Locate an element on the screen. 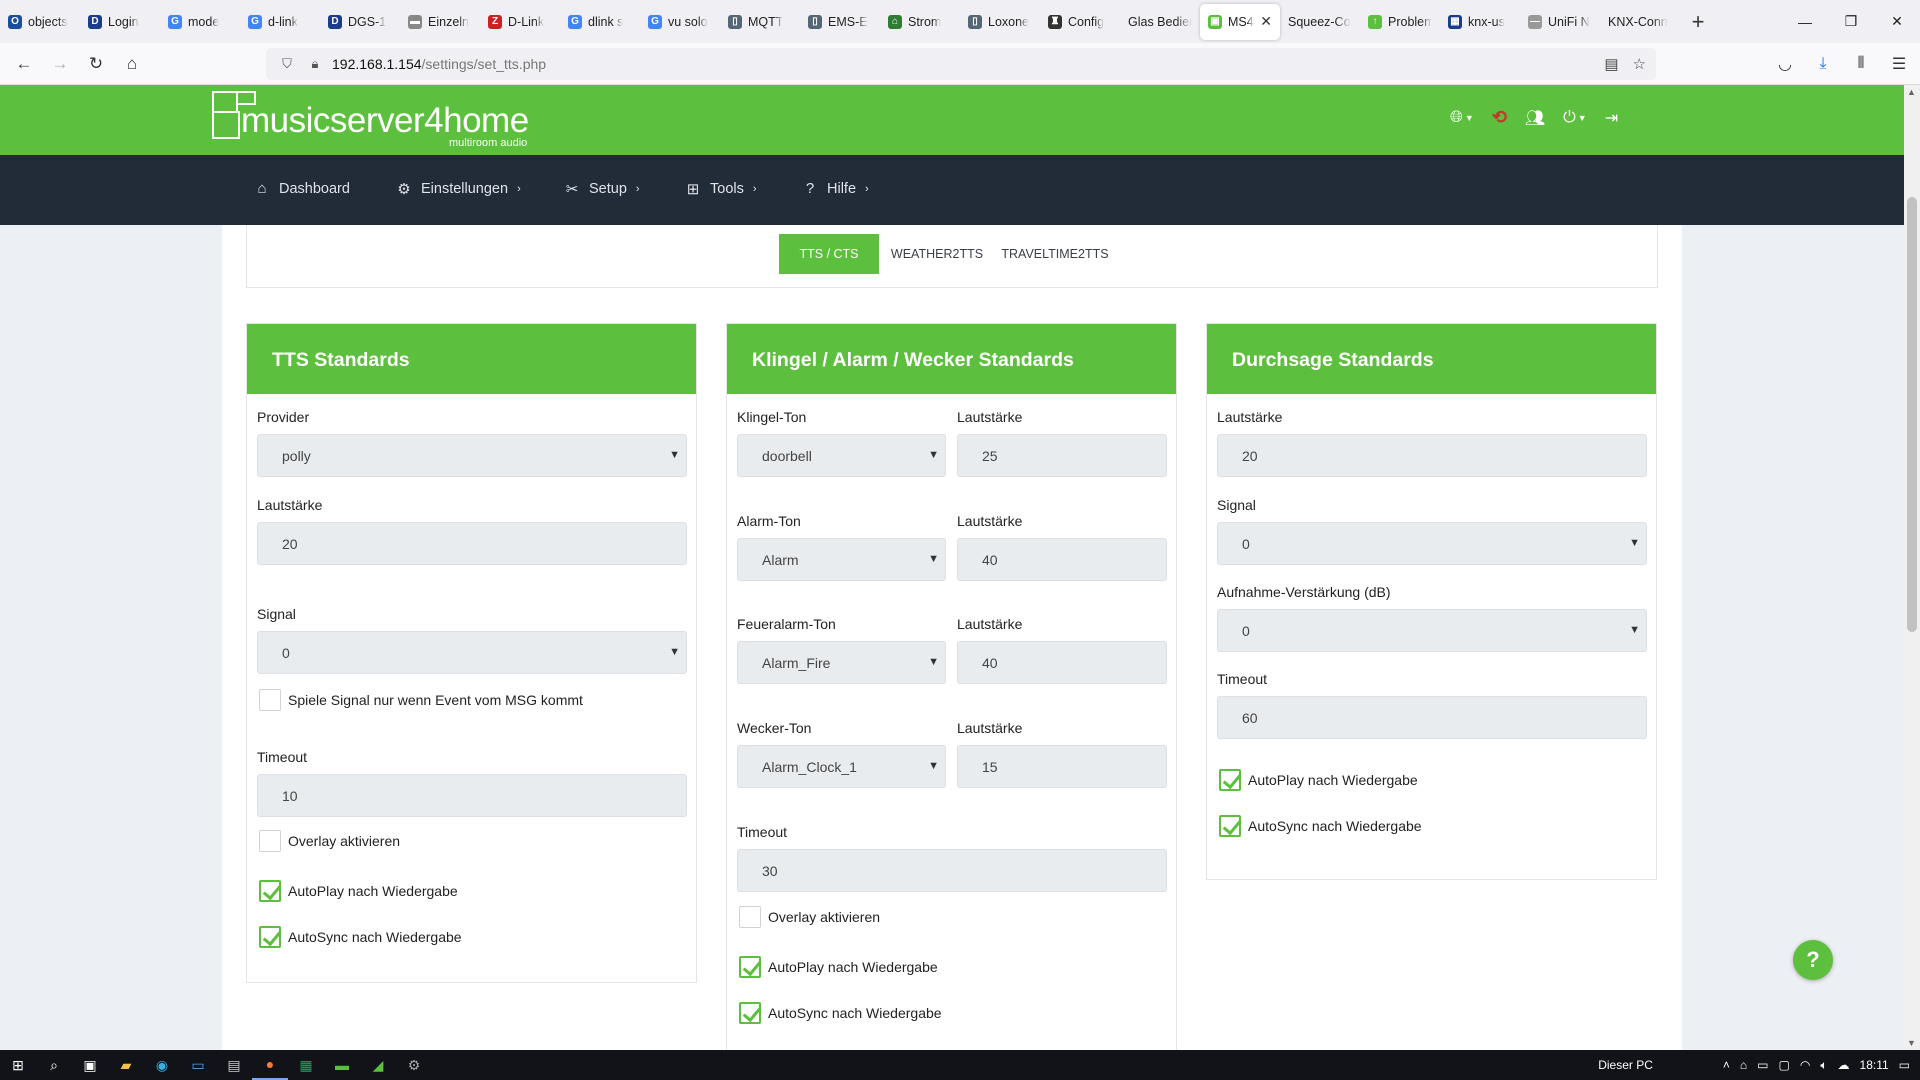 This screenshot has width=1920, height=1080. firefox-icon: ● is located at coordinates (270, 1065).